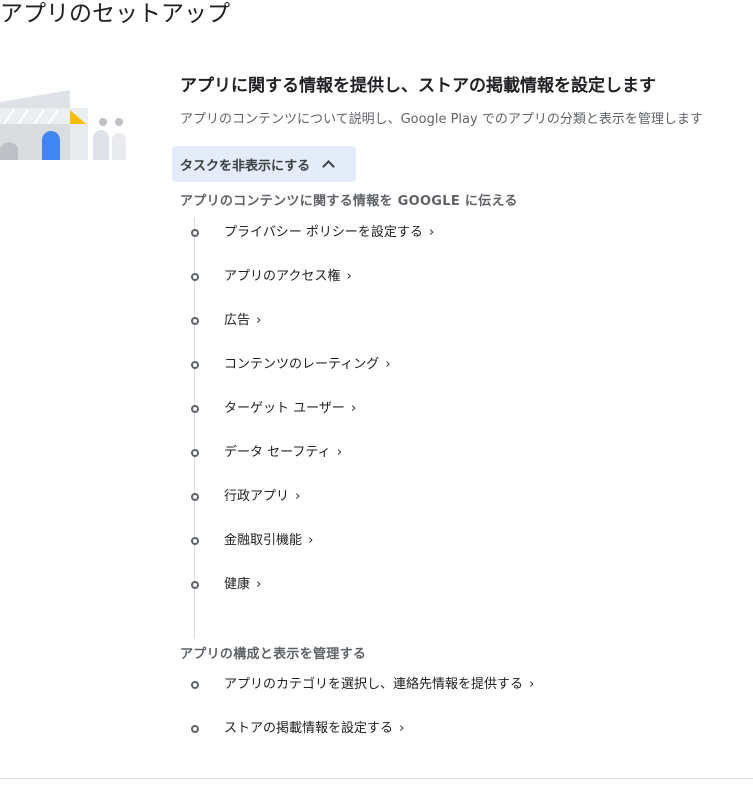  What do you see at coordinates (237, 584) in the screenshot?
I see `task-label: 健康` at bounding box center [237, 584].